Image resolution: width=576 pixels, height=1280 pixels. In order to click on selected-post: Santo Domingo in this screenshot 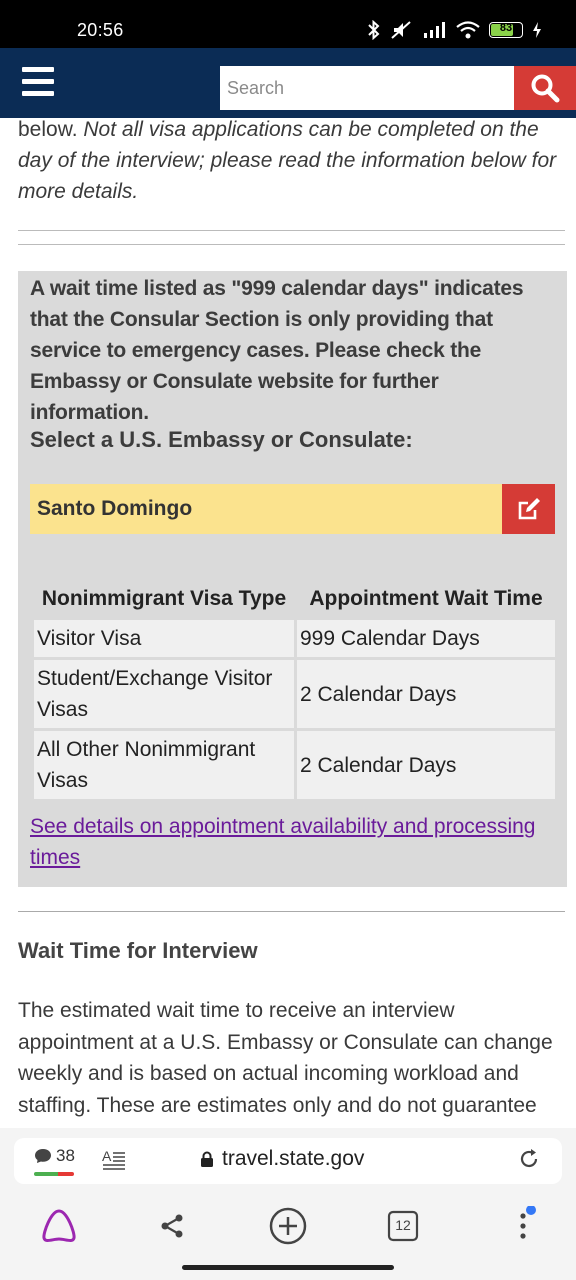, I will do `click(115, 508)`.